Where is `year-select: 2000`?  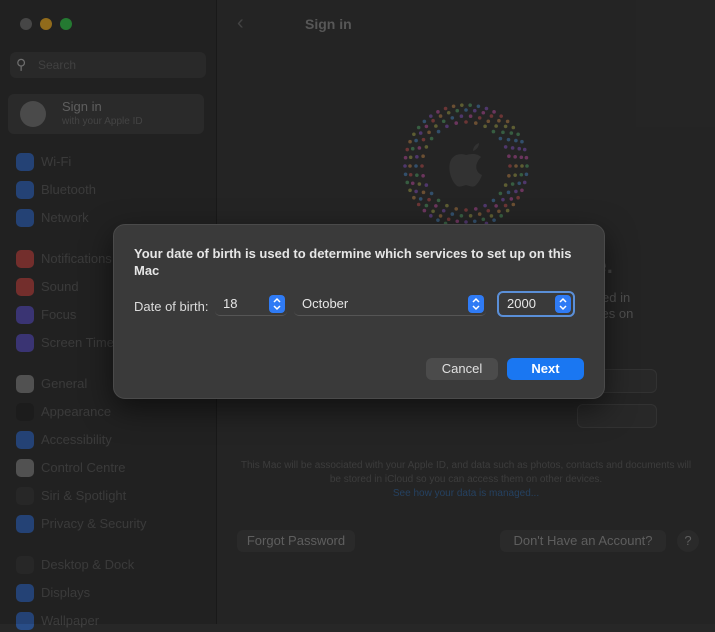
year-select: 2000 is located at coordinates (536, 304).